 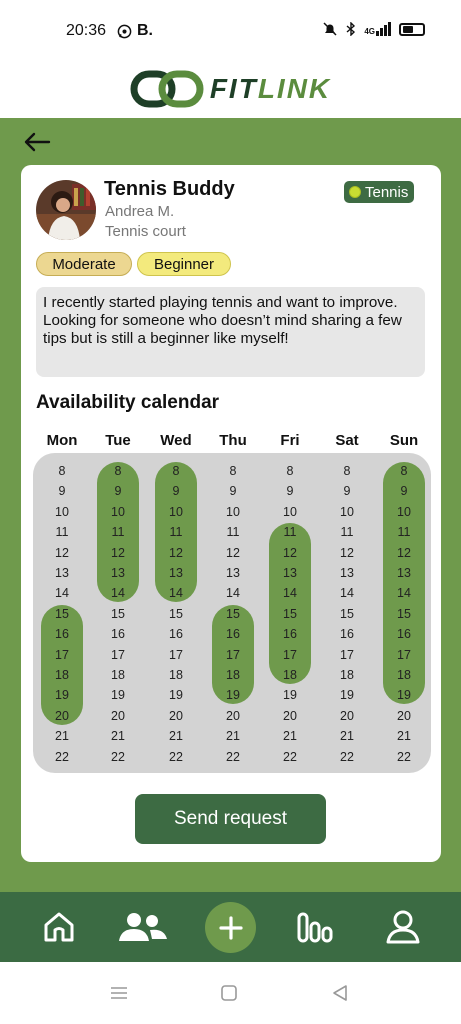 I want to click on back-system-button, so click(x=340, y=993).